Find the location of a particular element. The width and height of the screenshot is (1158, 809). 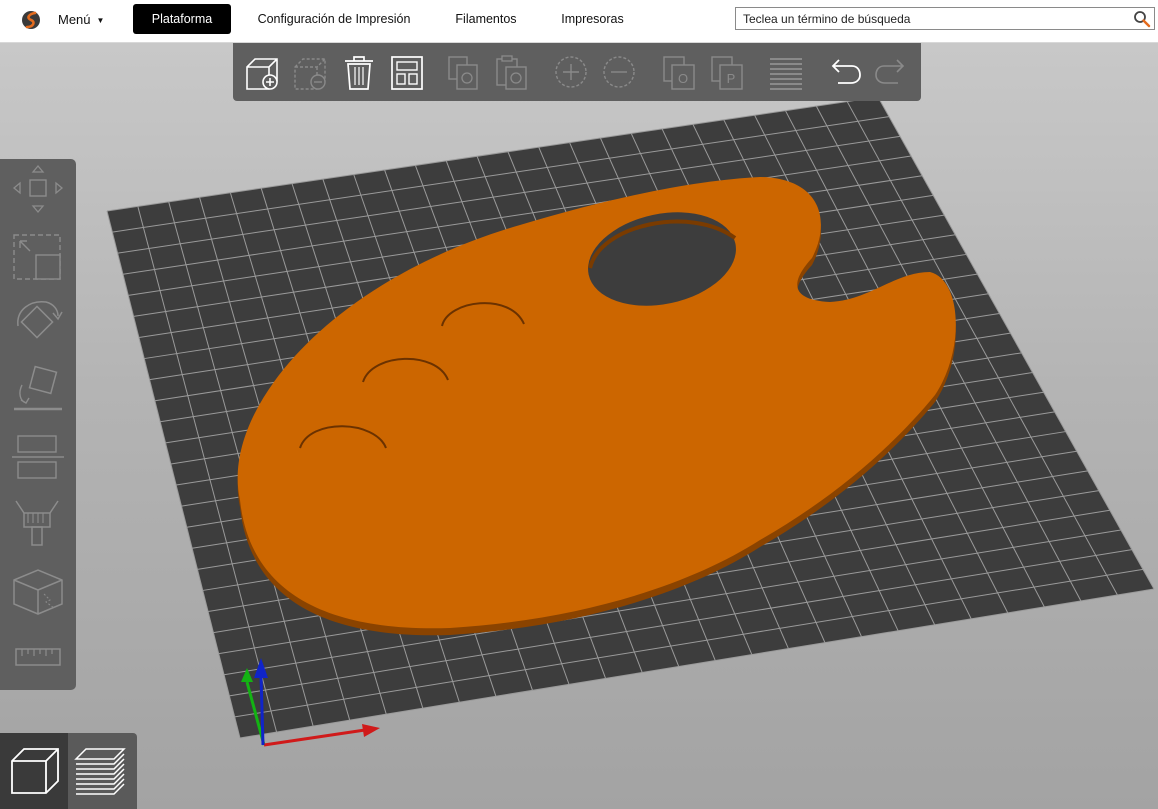

split-objects-button: O is located at coordinates (679, 72).